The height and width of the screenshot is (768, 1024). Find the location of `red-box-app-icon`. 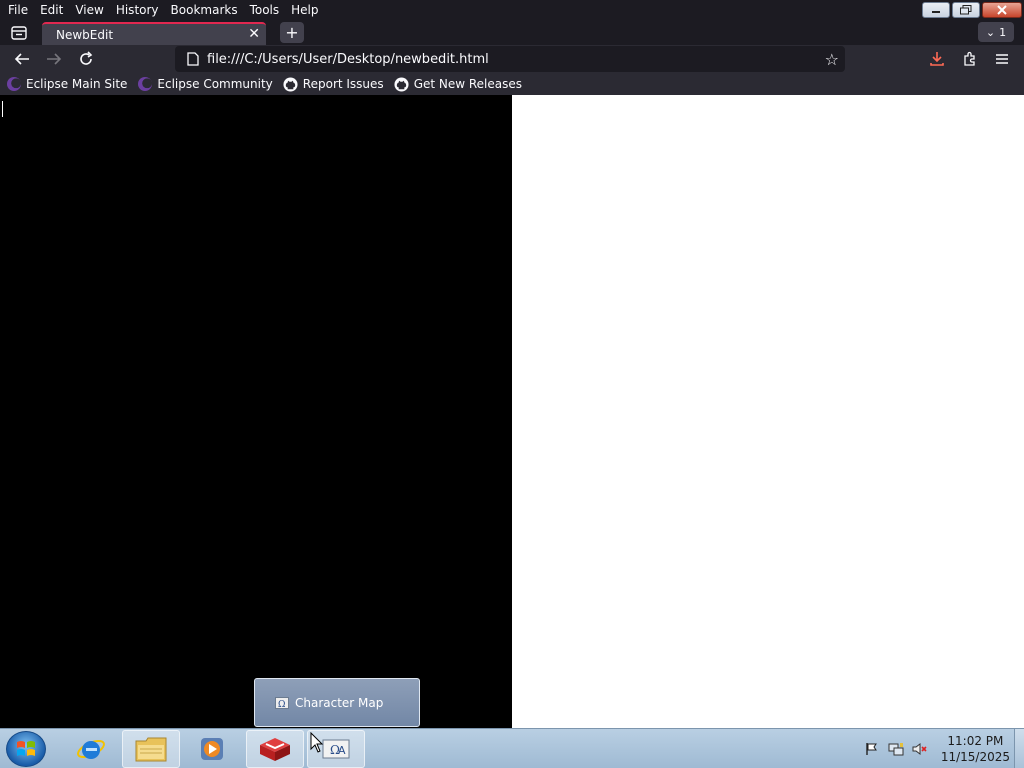

red-box-app-icon is located at coordinates (275, 749).